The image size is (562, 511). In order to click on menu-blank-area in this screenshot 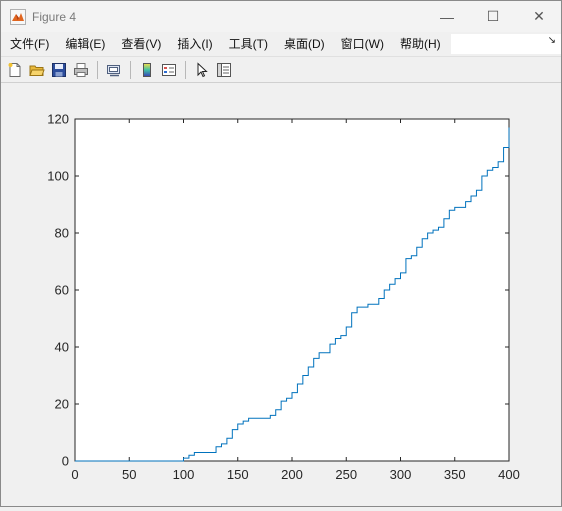, I will do `click(506, 44)`.